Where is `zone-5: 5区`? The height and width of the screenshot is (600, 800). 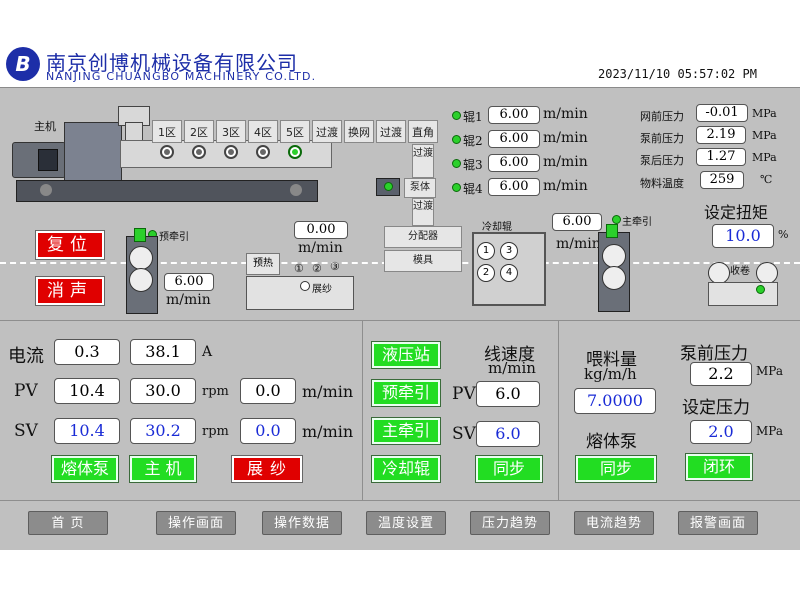 zone-5: 5区 is located at coordinates (295, 131).